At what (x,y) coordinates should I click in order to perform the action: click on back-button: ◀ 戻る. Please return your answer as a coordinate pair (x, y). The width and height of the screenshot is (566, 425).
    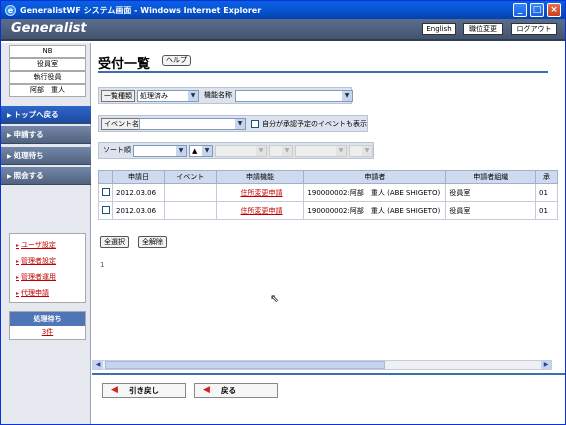
    Looking at the image, I should click on (236, 390).